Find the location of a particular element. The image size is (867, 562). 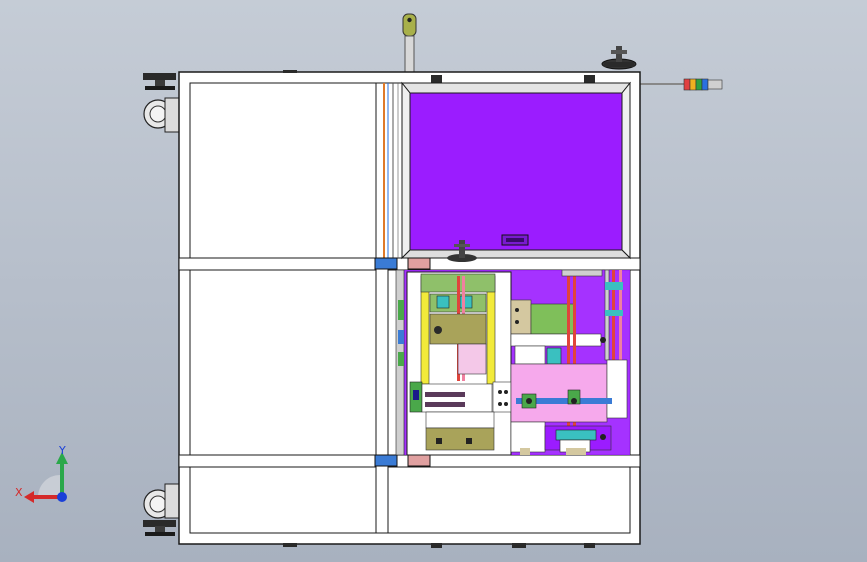

y-axis-label: Y is located at coordinates (62, 450).